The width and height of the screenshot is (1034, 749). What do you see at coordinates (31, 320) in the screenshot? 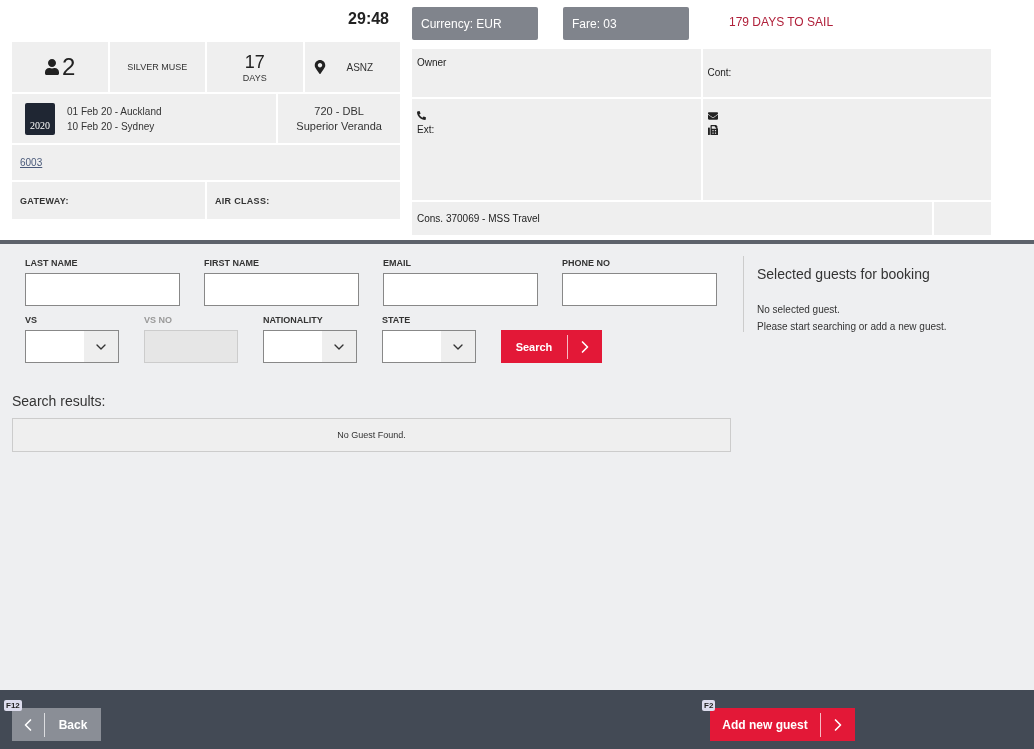
I see `field-label: VS` at bounding box center [31, 320].